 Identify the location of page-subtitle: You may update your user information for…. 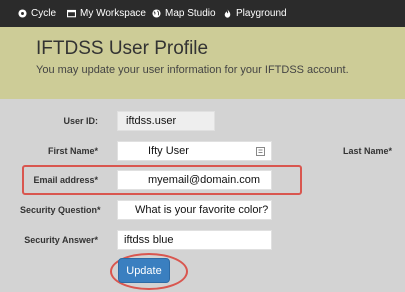
(192, 70).